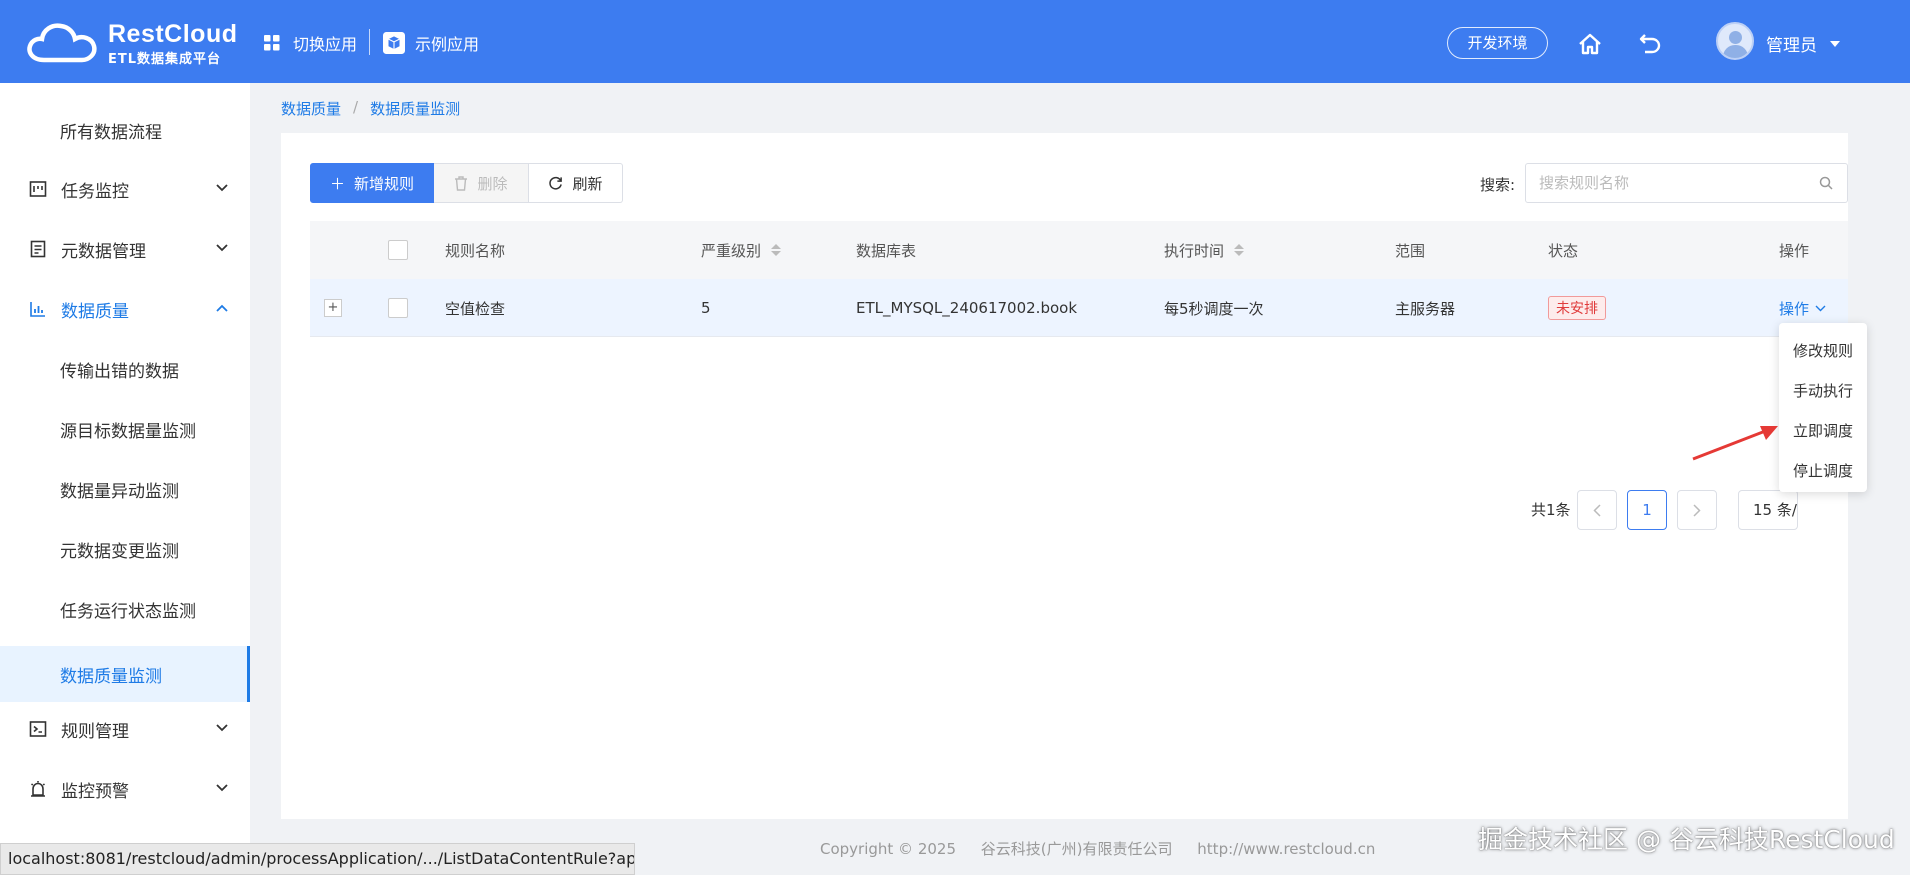  I want to click on sidebar-item-label: 任务运行状态监测, so click(128, 611).